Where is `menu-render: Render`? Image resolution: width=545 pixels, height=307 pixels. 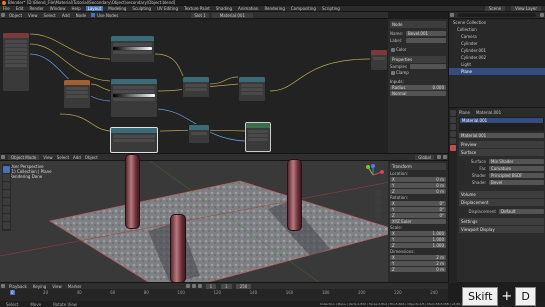 menu-render: Render is located at coordinates (36, 8).